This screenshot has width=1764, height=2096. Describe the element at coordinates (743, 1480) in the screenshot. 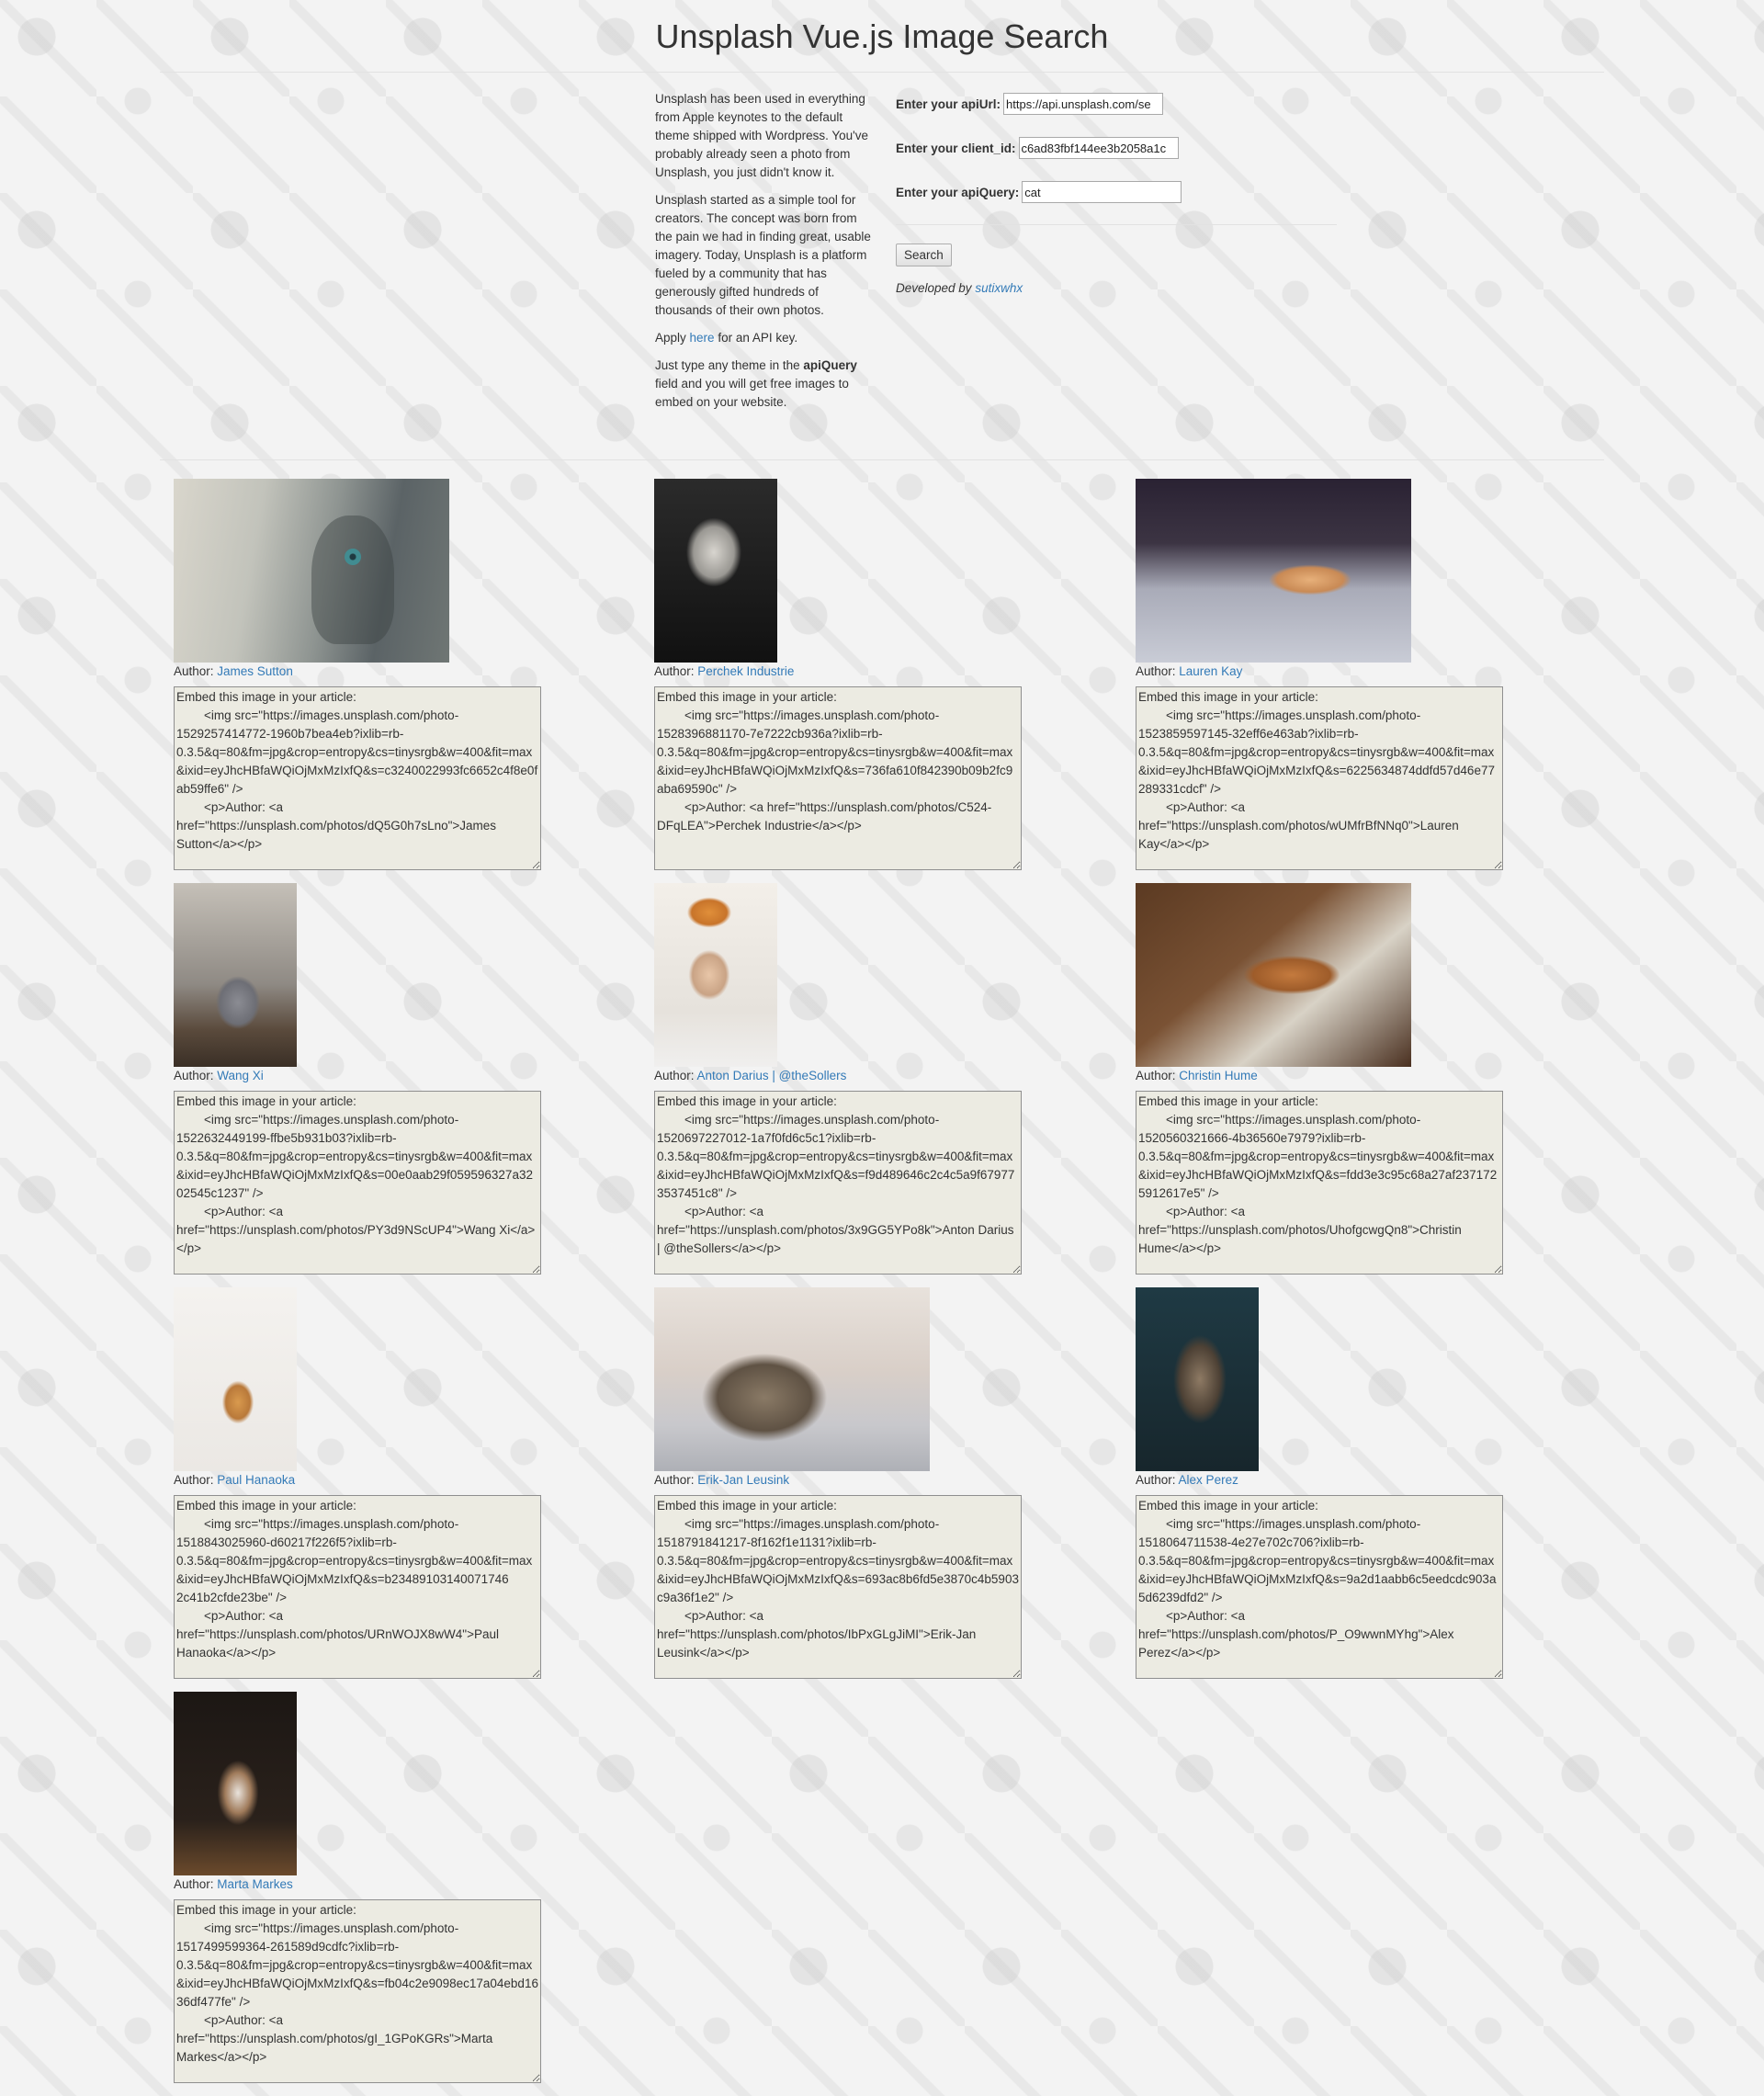

I see `author-link: Erik-Jan Leusink` at that location.